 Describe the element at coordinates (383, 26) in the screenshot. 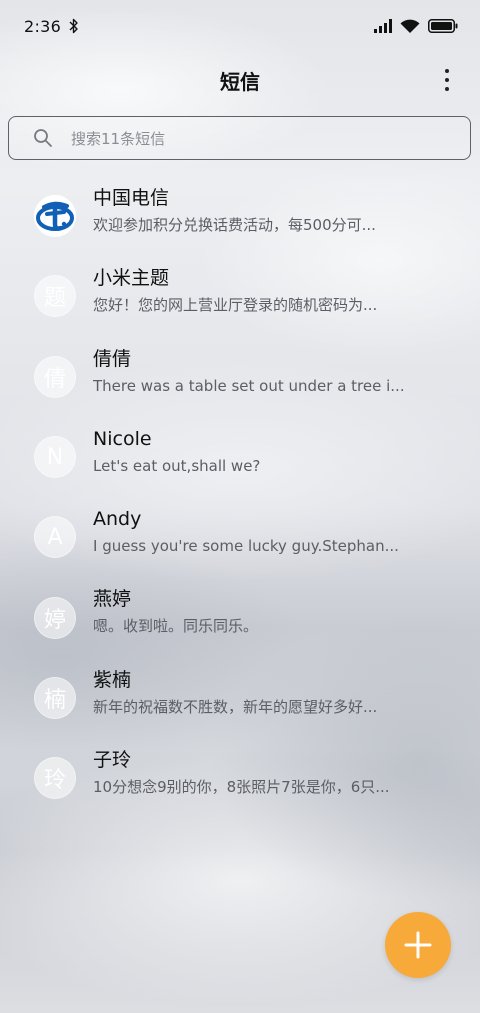

I see `signal-icon` at that location.